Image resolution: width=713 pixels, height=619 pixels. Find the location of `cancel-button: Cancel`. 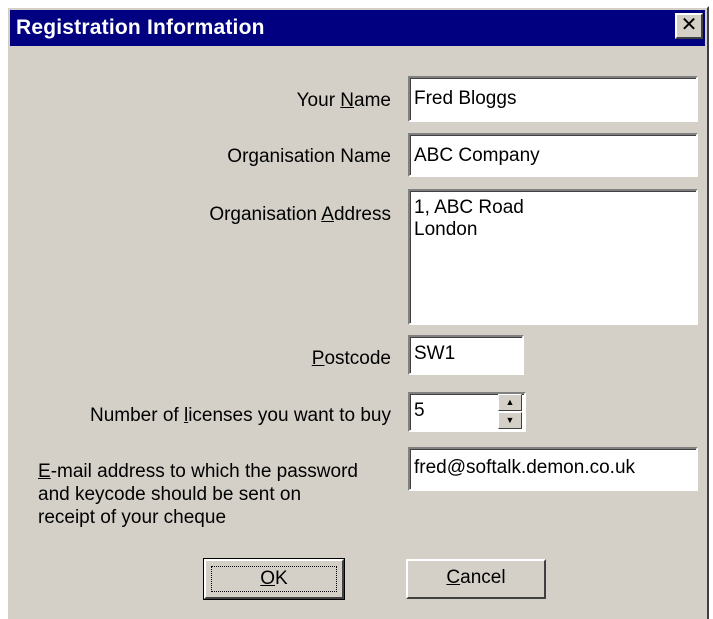

cancel-button: Cancel is located at coordinates (476, 579).